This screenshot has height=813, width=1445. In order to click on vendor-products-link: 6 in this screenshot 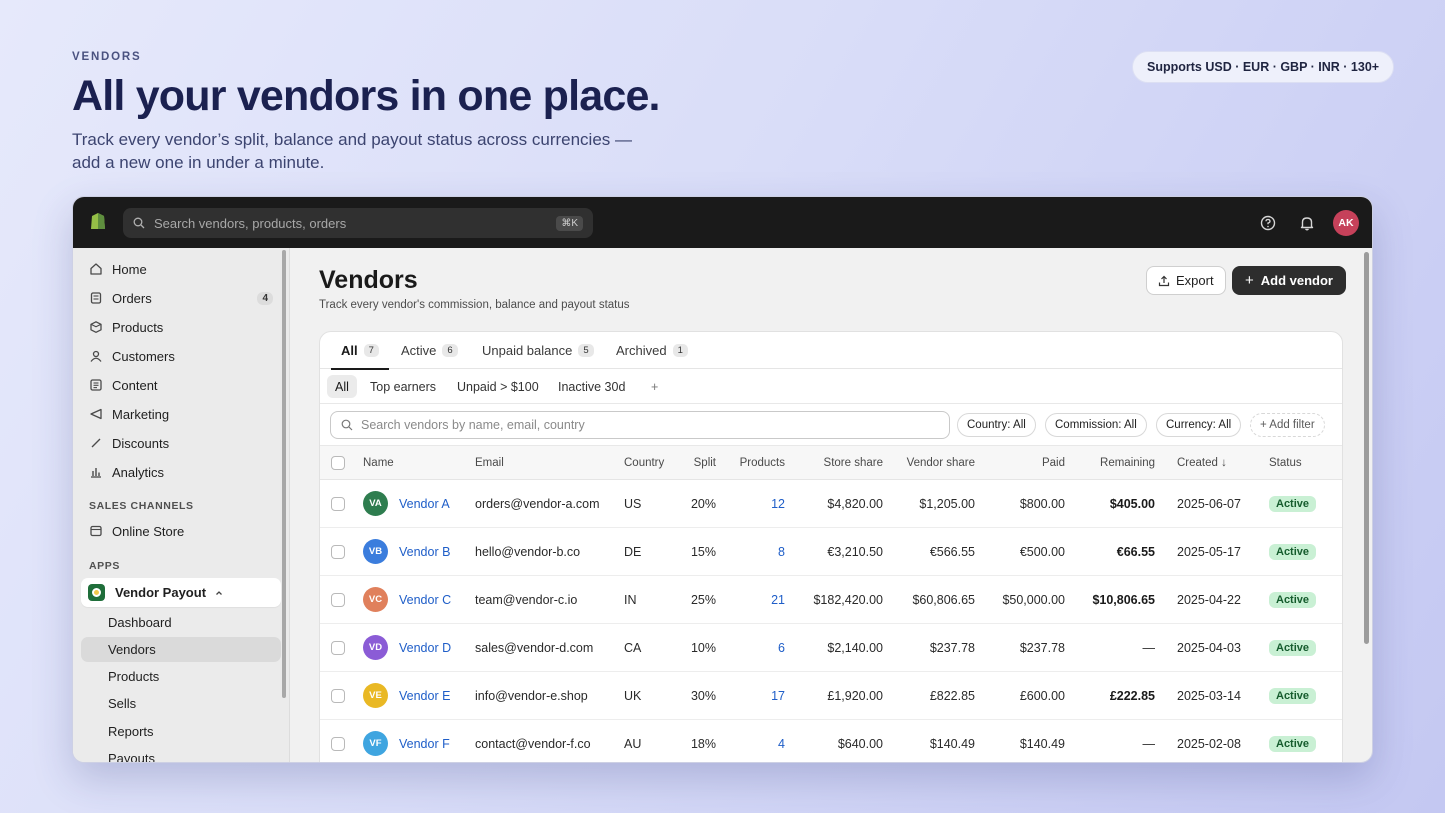, I will do `click(755, 647)`.